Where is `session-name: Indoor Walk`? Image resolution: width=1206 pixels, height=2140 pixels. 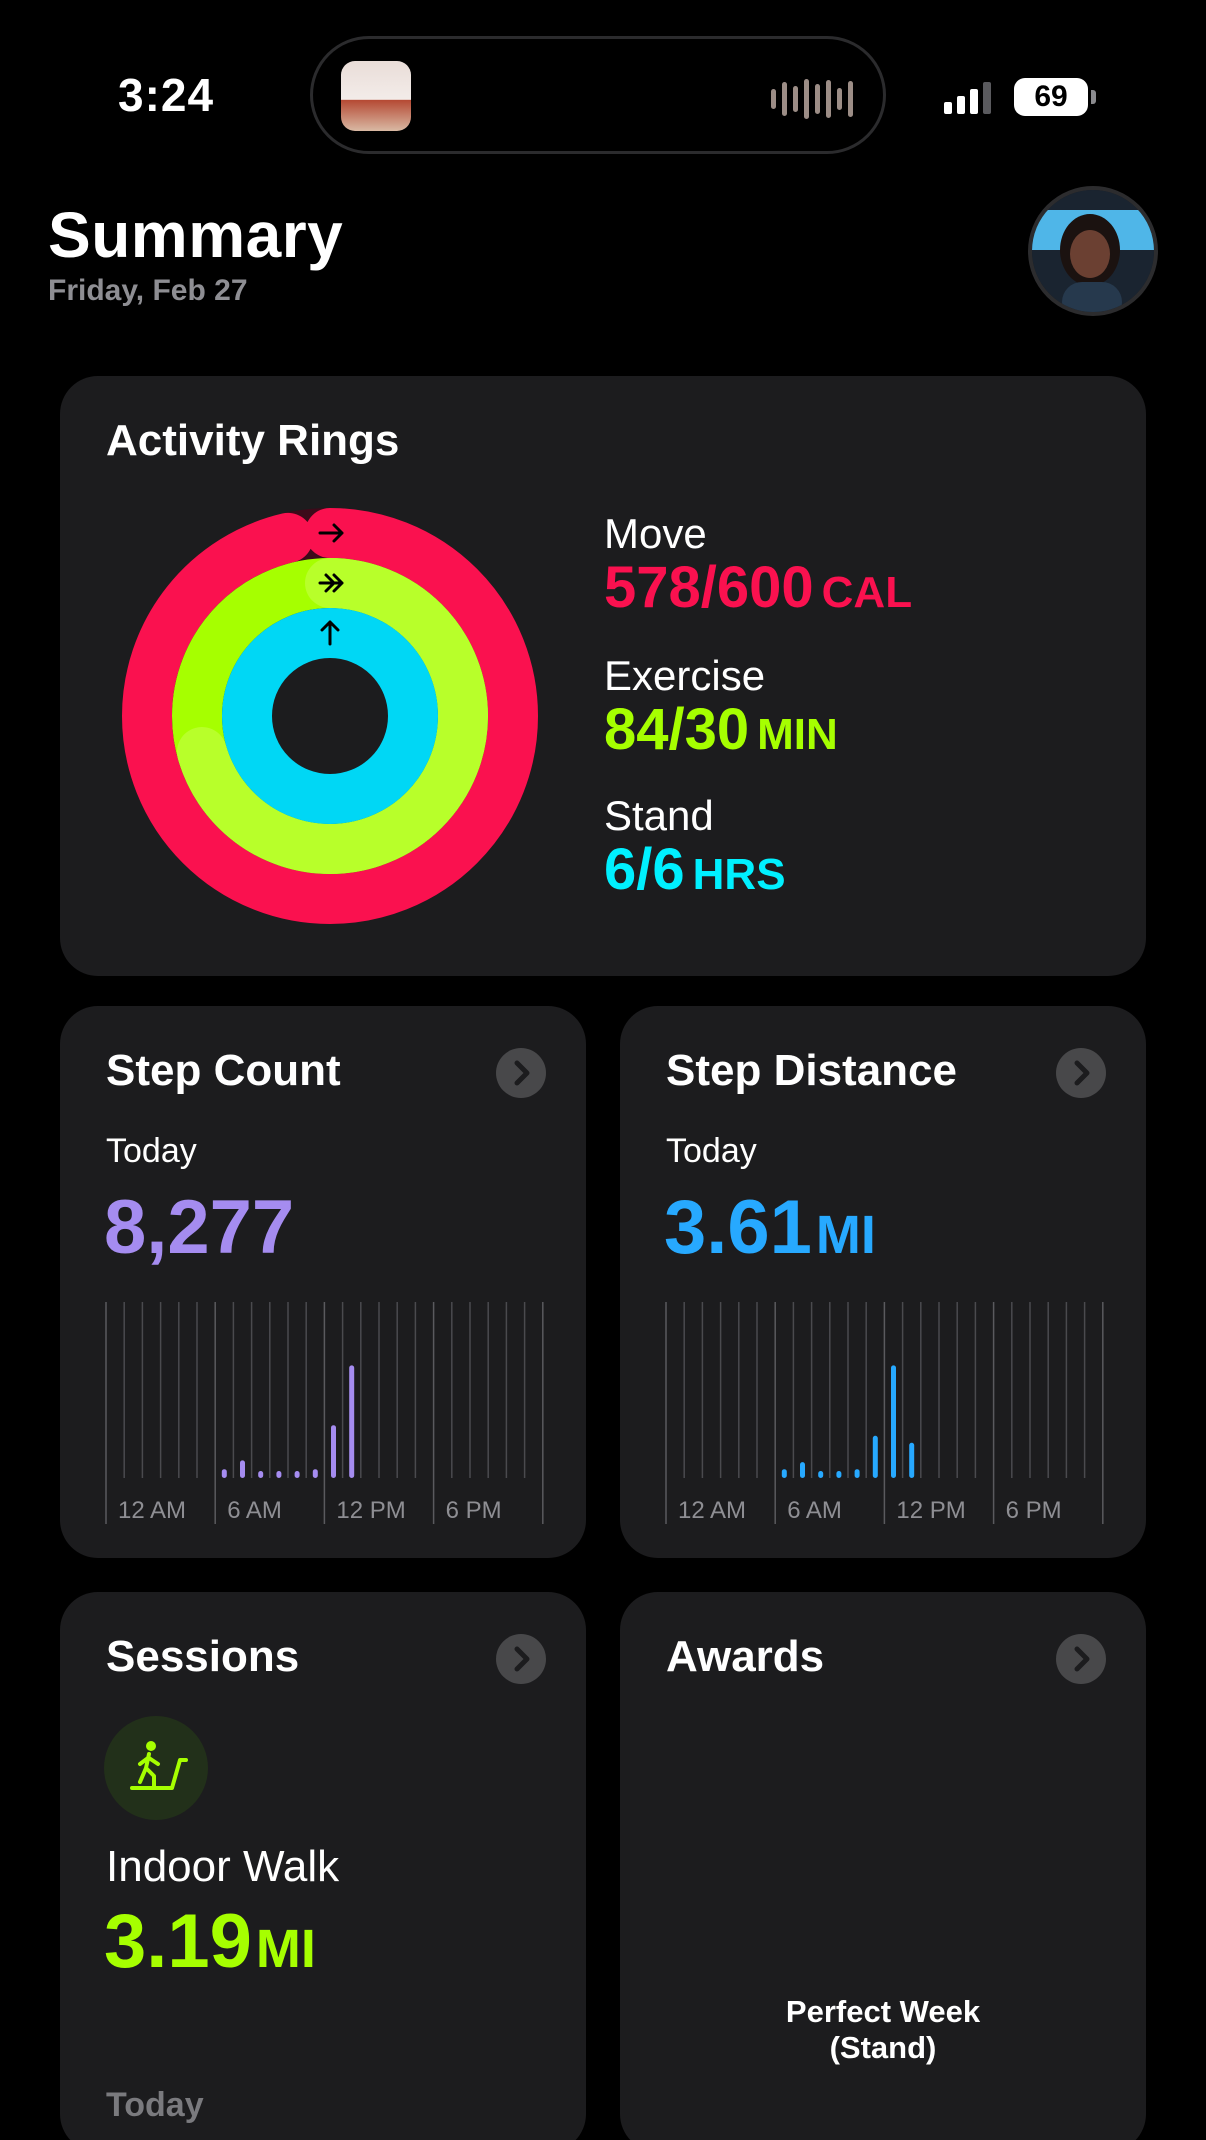
session-name: Indoor Walk is located at coordinates (223, 1866).